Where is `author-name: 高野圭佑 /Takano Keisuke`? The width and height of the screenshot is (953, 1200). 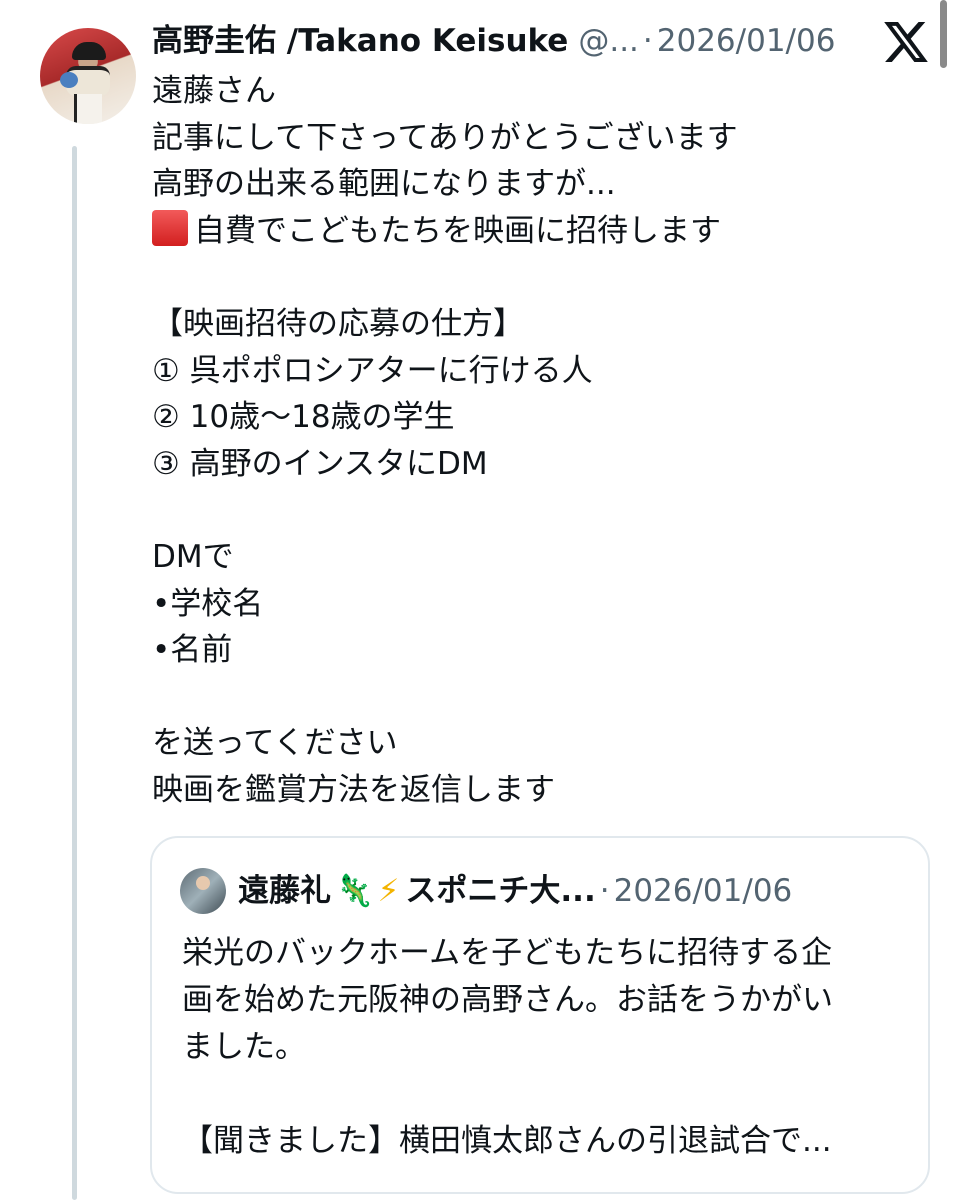
author-name: 高野圭佑 /Takano Keisuke is located at coordinates (360, 41).